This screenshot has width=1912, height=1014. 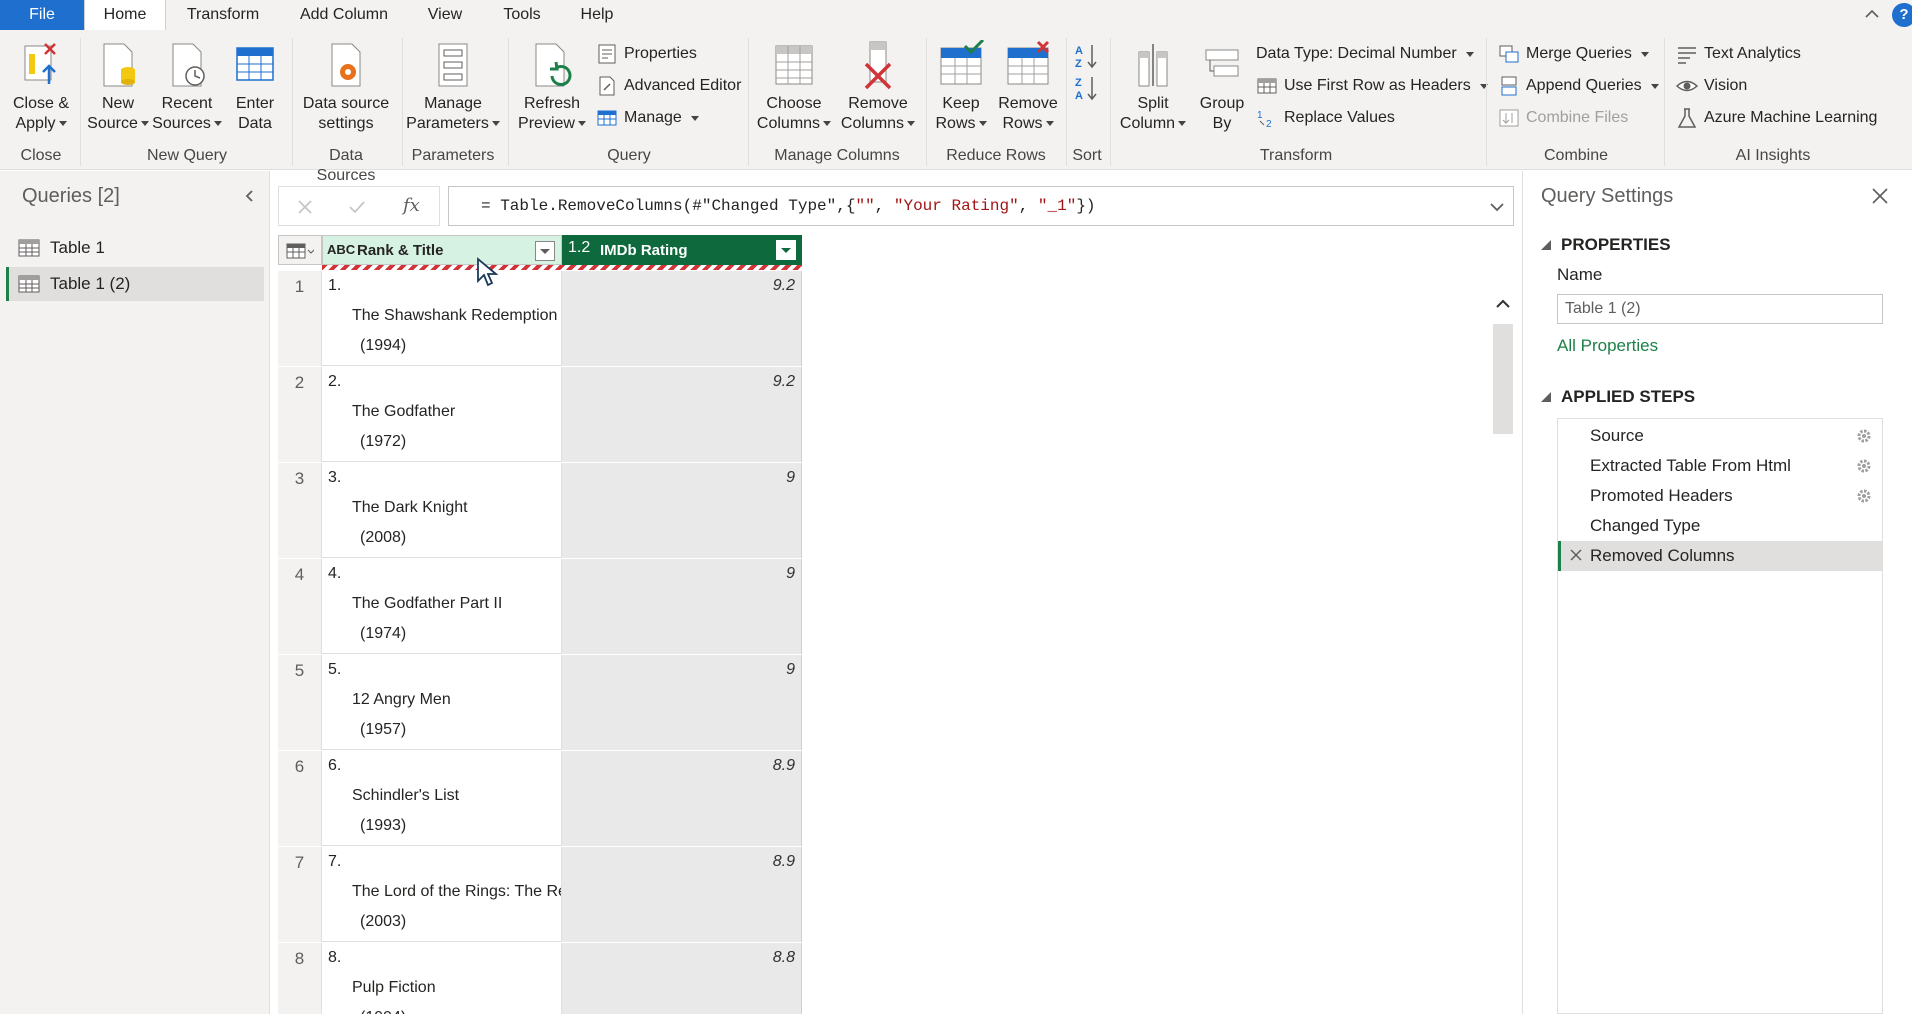 I want to click on cancel-formula-icon, so click(x=305, y=207).